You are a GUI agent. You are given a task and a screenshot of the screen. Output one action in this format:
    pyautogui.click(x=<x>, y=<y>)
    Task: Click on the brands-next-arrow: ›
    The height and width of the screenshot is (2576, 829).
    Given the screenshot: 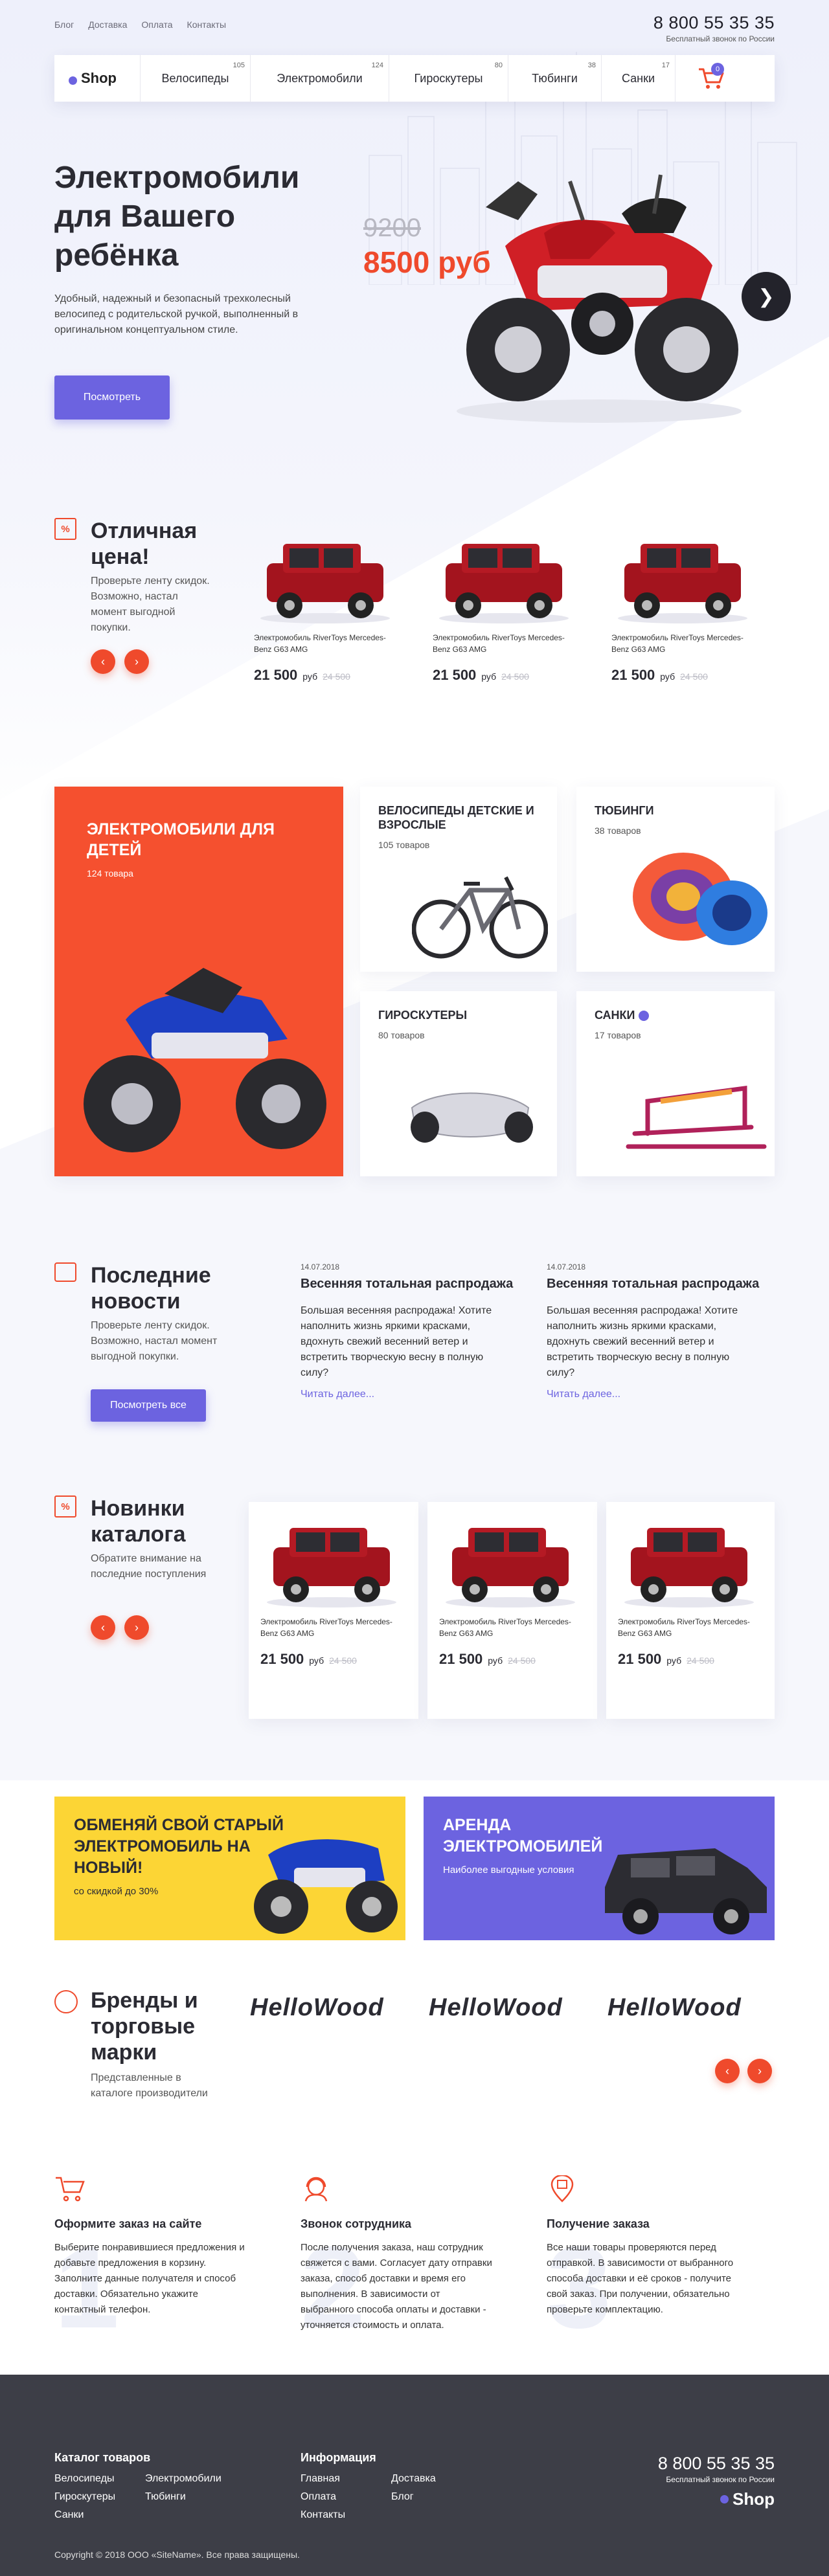 What is the action you would take?
    pyautogui.click(x=759, y=2071)
    